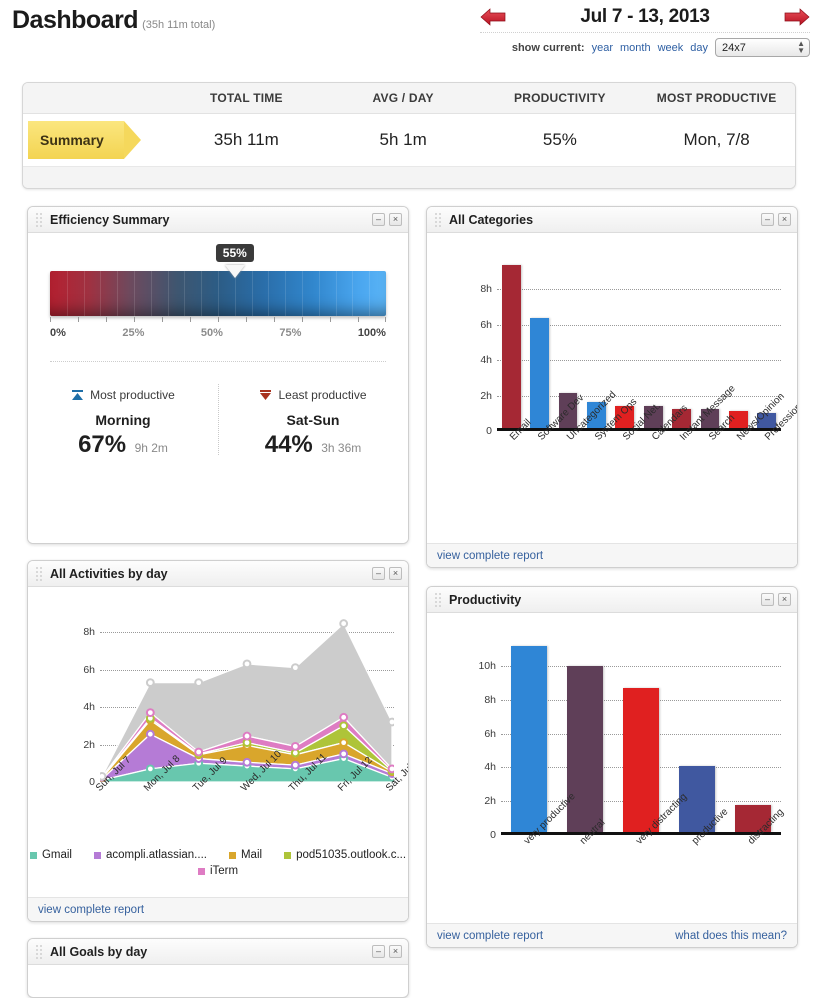 This screenshot has width=818, height=998. Describe the element at coordinates (716, 139) in the screenshot. I see `summary-value-most-productive: Mon, 7/8` at that location.